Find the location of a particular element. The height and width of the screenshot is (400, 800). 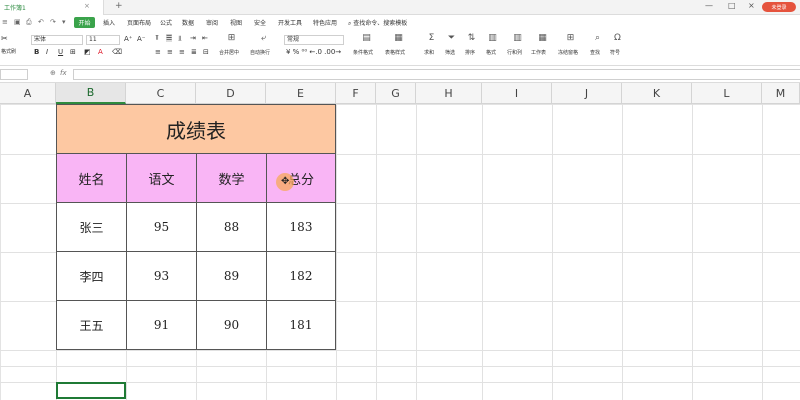

sort-button: 排序 is located at coordinates (470, 52).